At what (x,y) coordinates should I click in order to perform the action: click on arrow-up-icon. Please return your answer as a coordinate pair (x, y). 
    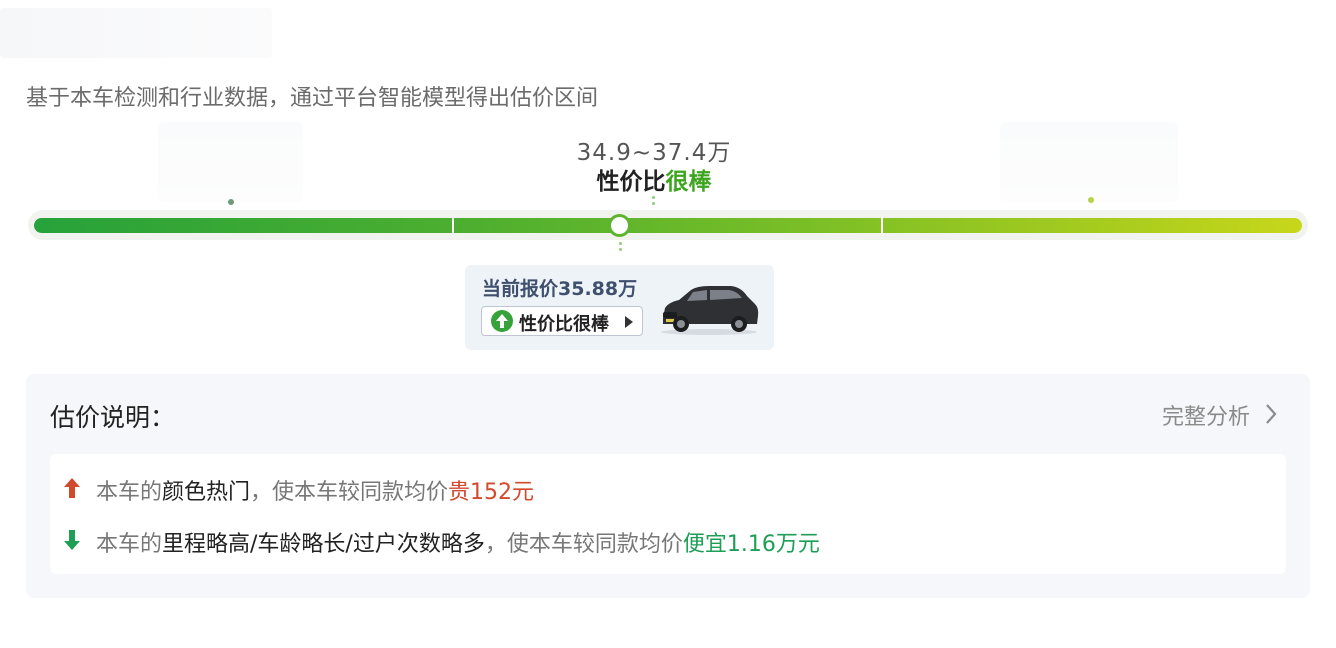
    Looking at the image, I should click on (72, 488).